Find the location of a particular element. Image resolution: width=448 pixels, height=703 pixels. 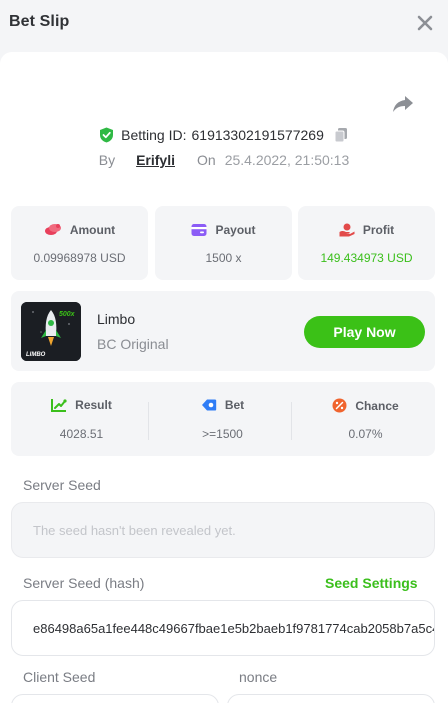

nonce-field is located at coordinates (331, 698).